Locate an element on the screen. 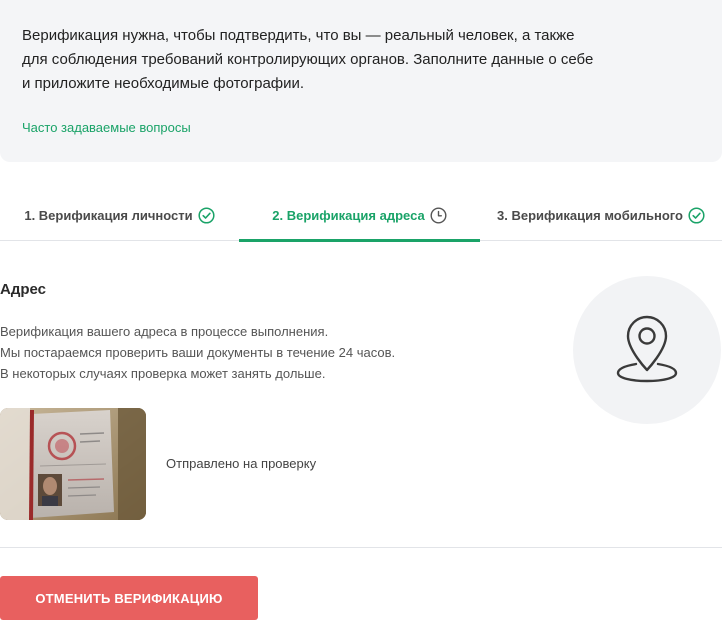 Image resolution: width=728 pixels, height=622 pixels. faq-link: Часто задаваемые вопросы is located at coordinates (106, 127).